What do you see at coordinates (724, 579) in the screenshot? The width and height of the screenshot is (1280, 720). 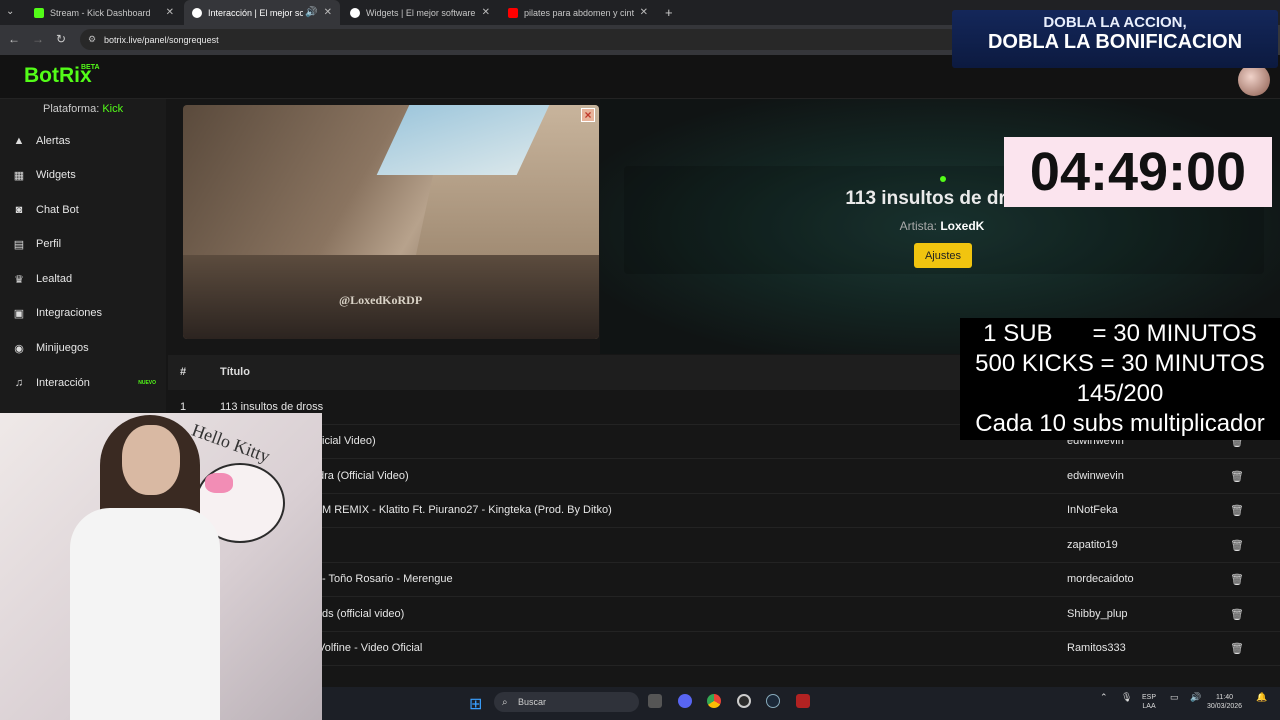 I see `table-row: - Toño Rosario - Merengue mordecaidoto 🗑` at bounding box center [724, 579].